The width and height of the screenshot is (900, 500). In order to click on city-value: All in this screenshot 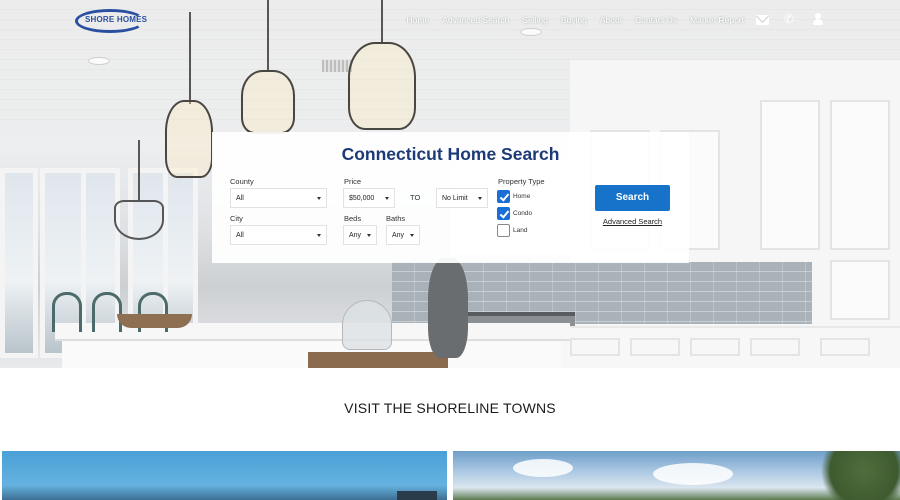, I will do `click(240, 235)`.